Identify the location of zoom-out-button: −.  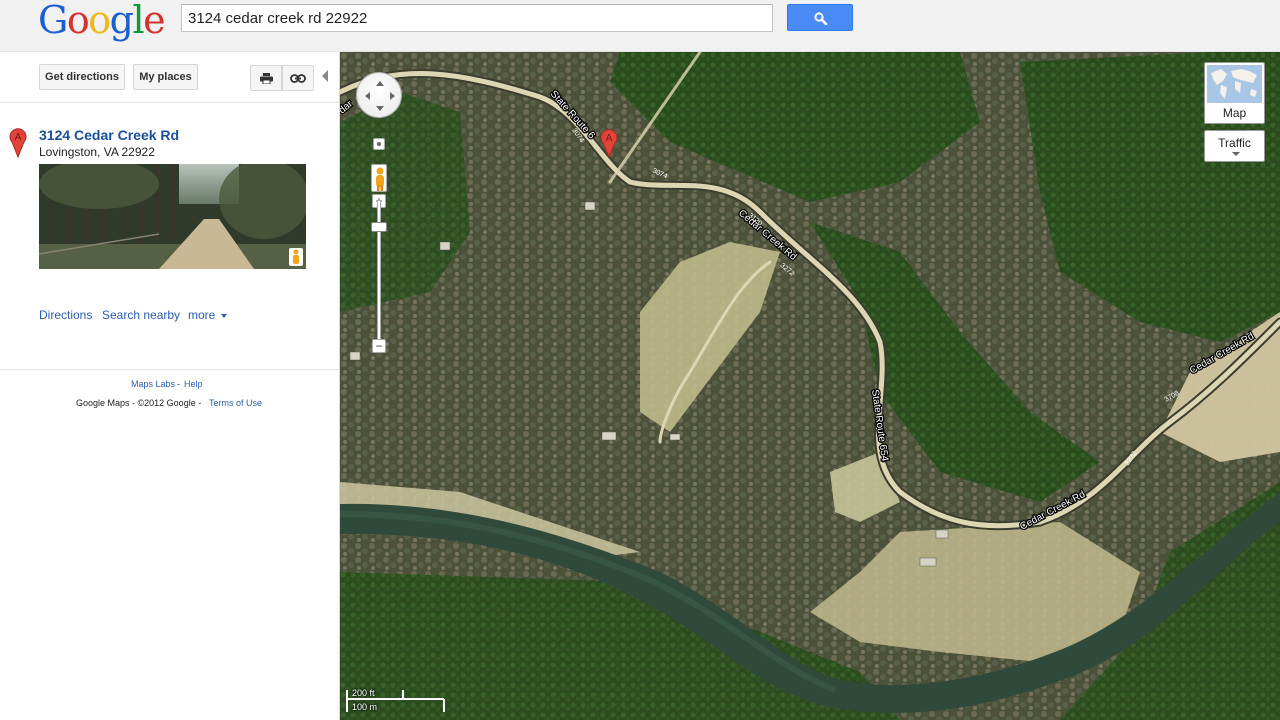
(379, 346).